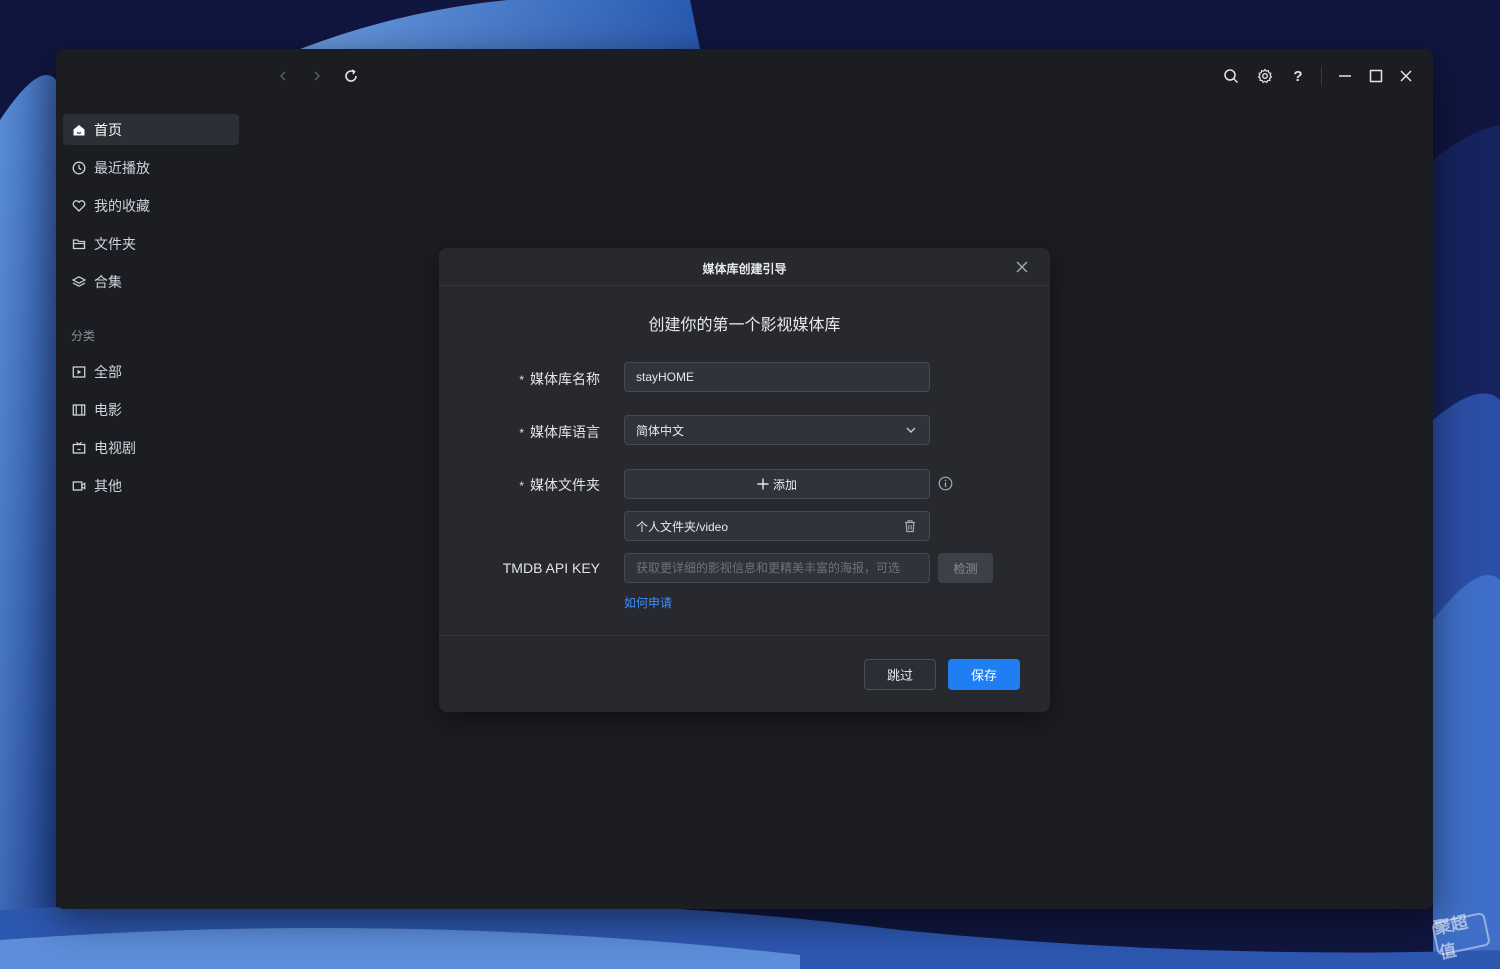 The height and width of the screenshot is (969, 1500). What do you see at coordinates (108, 371) in the screenshot?
I see `sidebar-item-label: 全部` at bounding box center [108, 371].